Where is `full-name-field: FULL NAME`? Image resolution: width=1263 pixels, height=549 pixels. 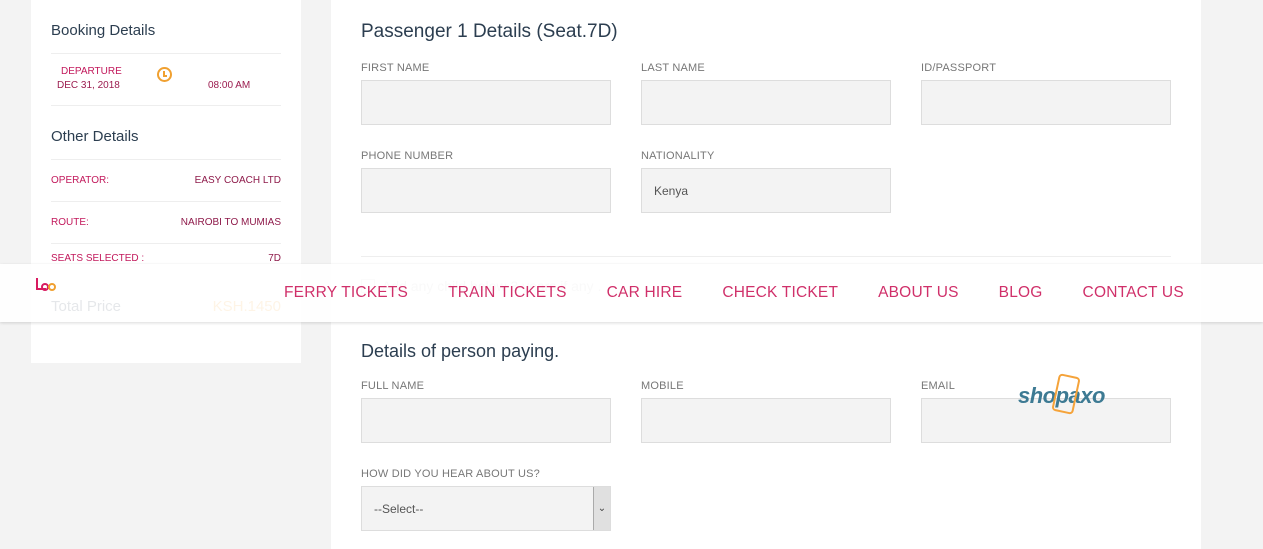 full-name-field: FULL NAME is located at coordinates (486, 411).